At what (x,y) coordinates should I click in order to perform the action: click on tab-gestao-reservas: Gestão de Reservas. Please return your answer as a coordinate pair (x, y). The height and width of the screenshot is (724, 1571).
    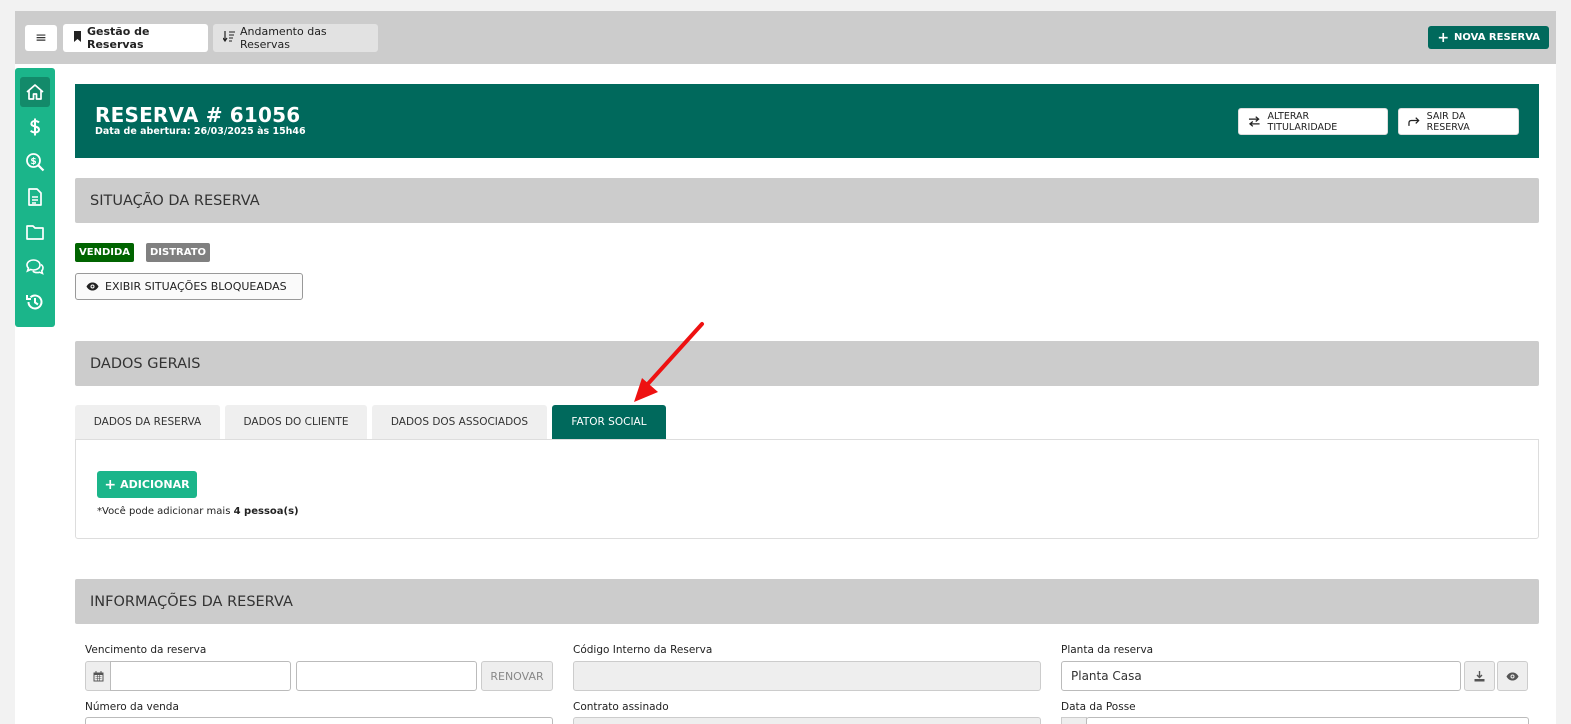
    Looking at the image, I should click on (135, 38).